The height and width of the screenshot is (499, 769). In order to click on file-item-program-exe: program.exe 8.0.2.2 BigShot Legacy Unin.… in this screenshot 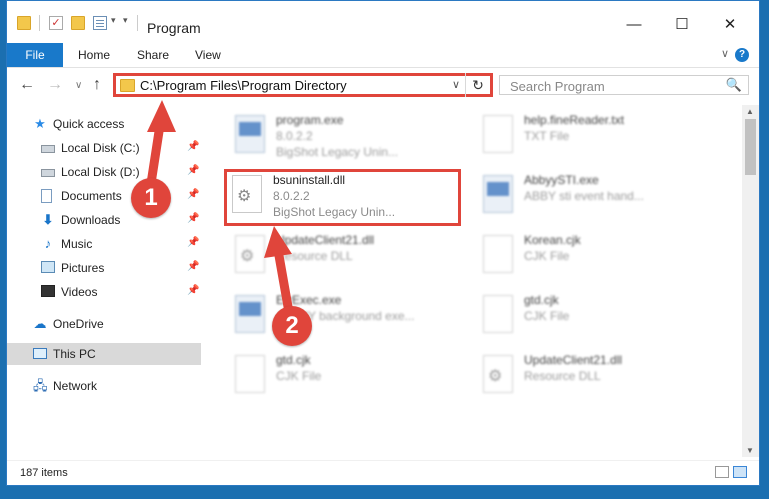, I will do `click(347, 136)`.